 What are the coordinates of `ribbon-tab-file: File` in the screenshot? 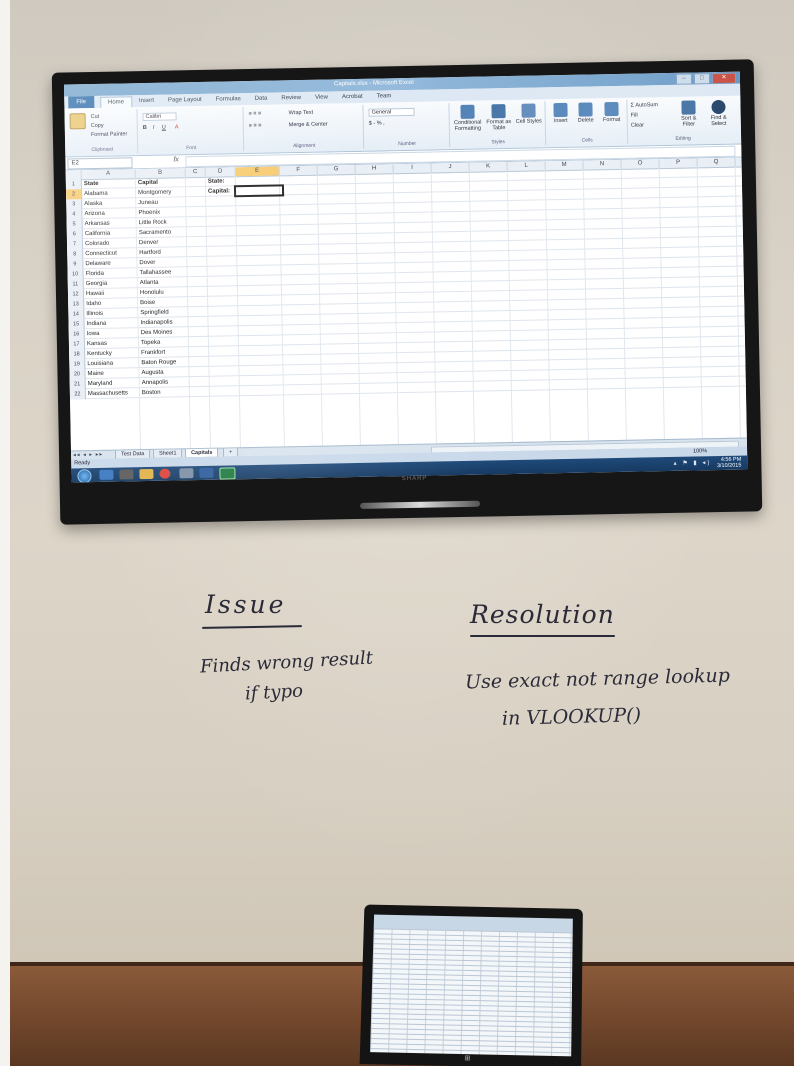 It's located at (81, 102).